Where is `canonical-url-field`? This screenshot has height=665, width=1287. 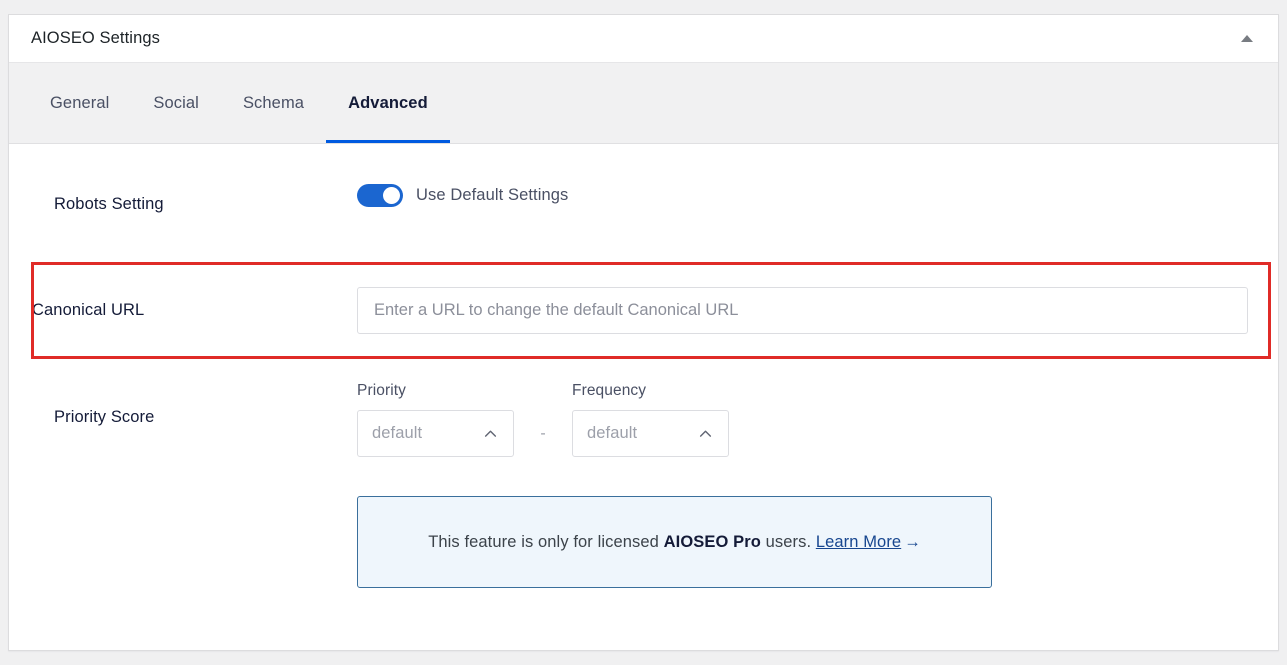 canonical-url-field is located at coordinates (817, 310).